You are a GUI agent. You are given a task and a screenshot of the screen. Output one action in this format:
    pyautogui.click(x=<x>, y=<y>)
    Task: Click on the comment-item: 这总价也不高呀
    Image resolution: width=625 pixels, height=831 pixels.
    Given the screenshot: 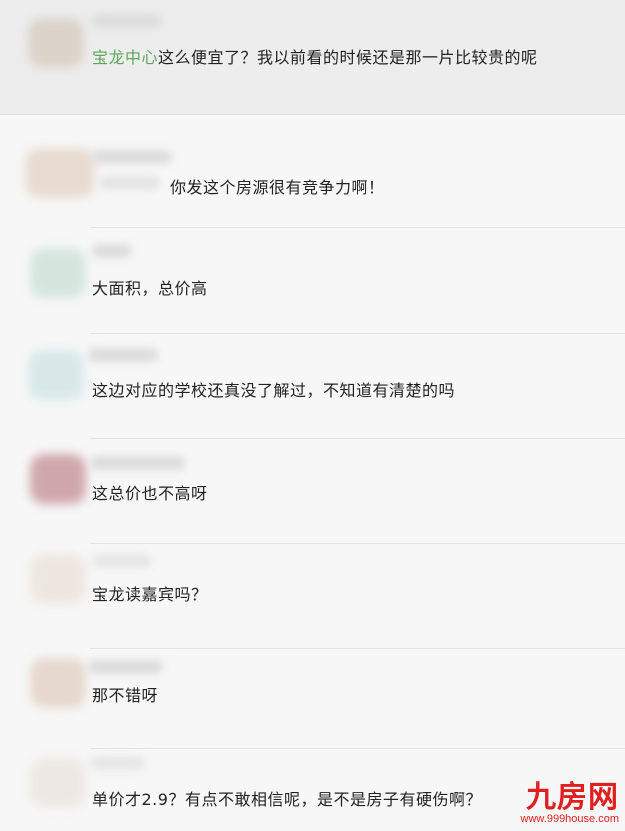 What is the action you would take?
    pyautogui.click(x=312, y=490)
    